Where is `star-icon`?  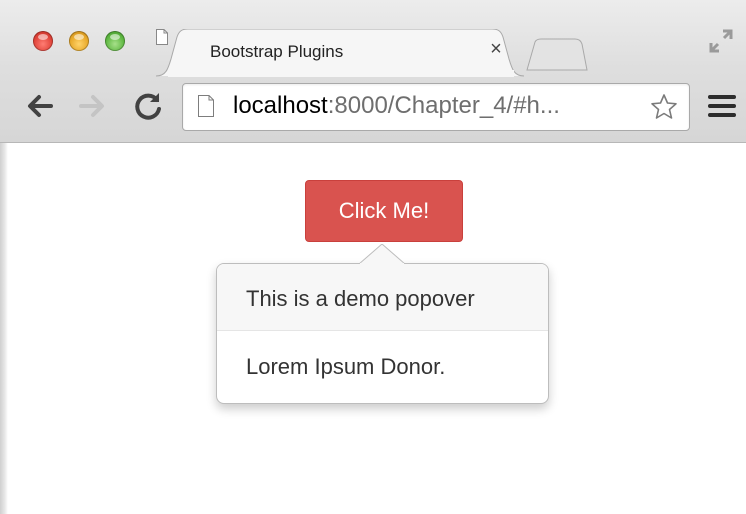
star-icon is located at coordinates (664, 107).